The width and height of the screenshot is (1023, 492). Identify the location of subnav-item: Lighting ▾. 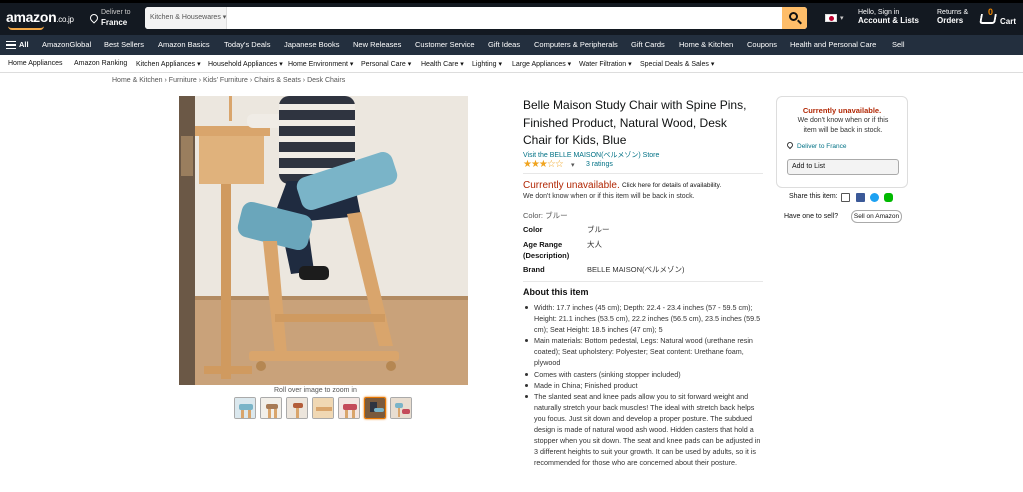
(487, 64).